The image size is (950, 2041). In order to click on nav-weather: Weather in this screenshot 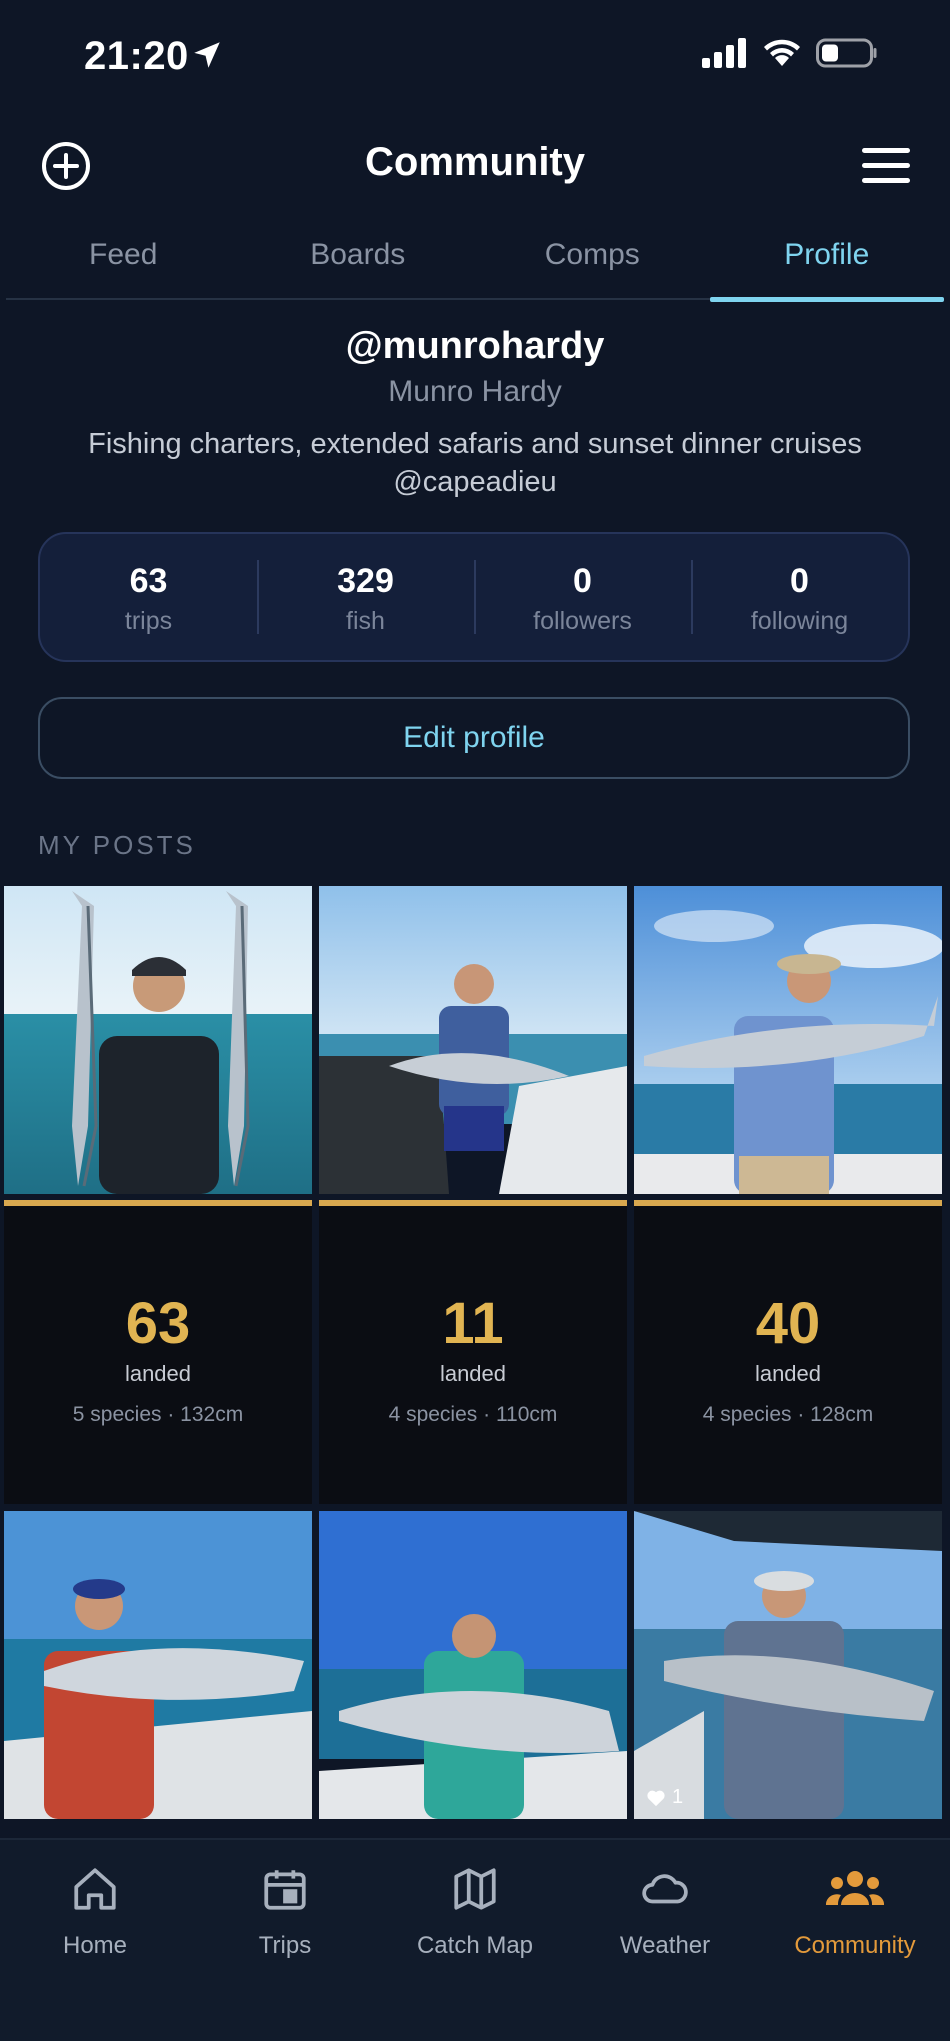, I will do `click(665, 1909)`.